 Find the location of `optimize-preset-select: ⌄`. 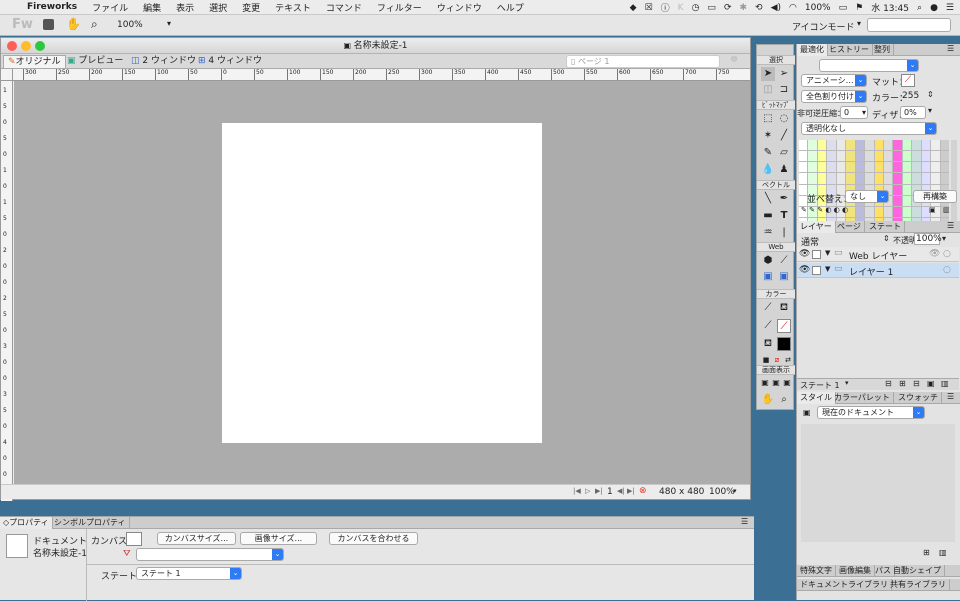

optimize-preset-select: ⌄ is located at coordinates (869, 65).